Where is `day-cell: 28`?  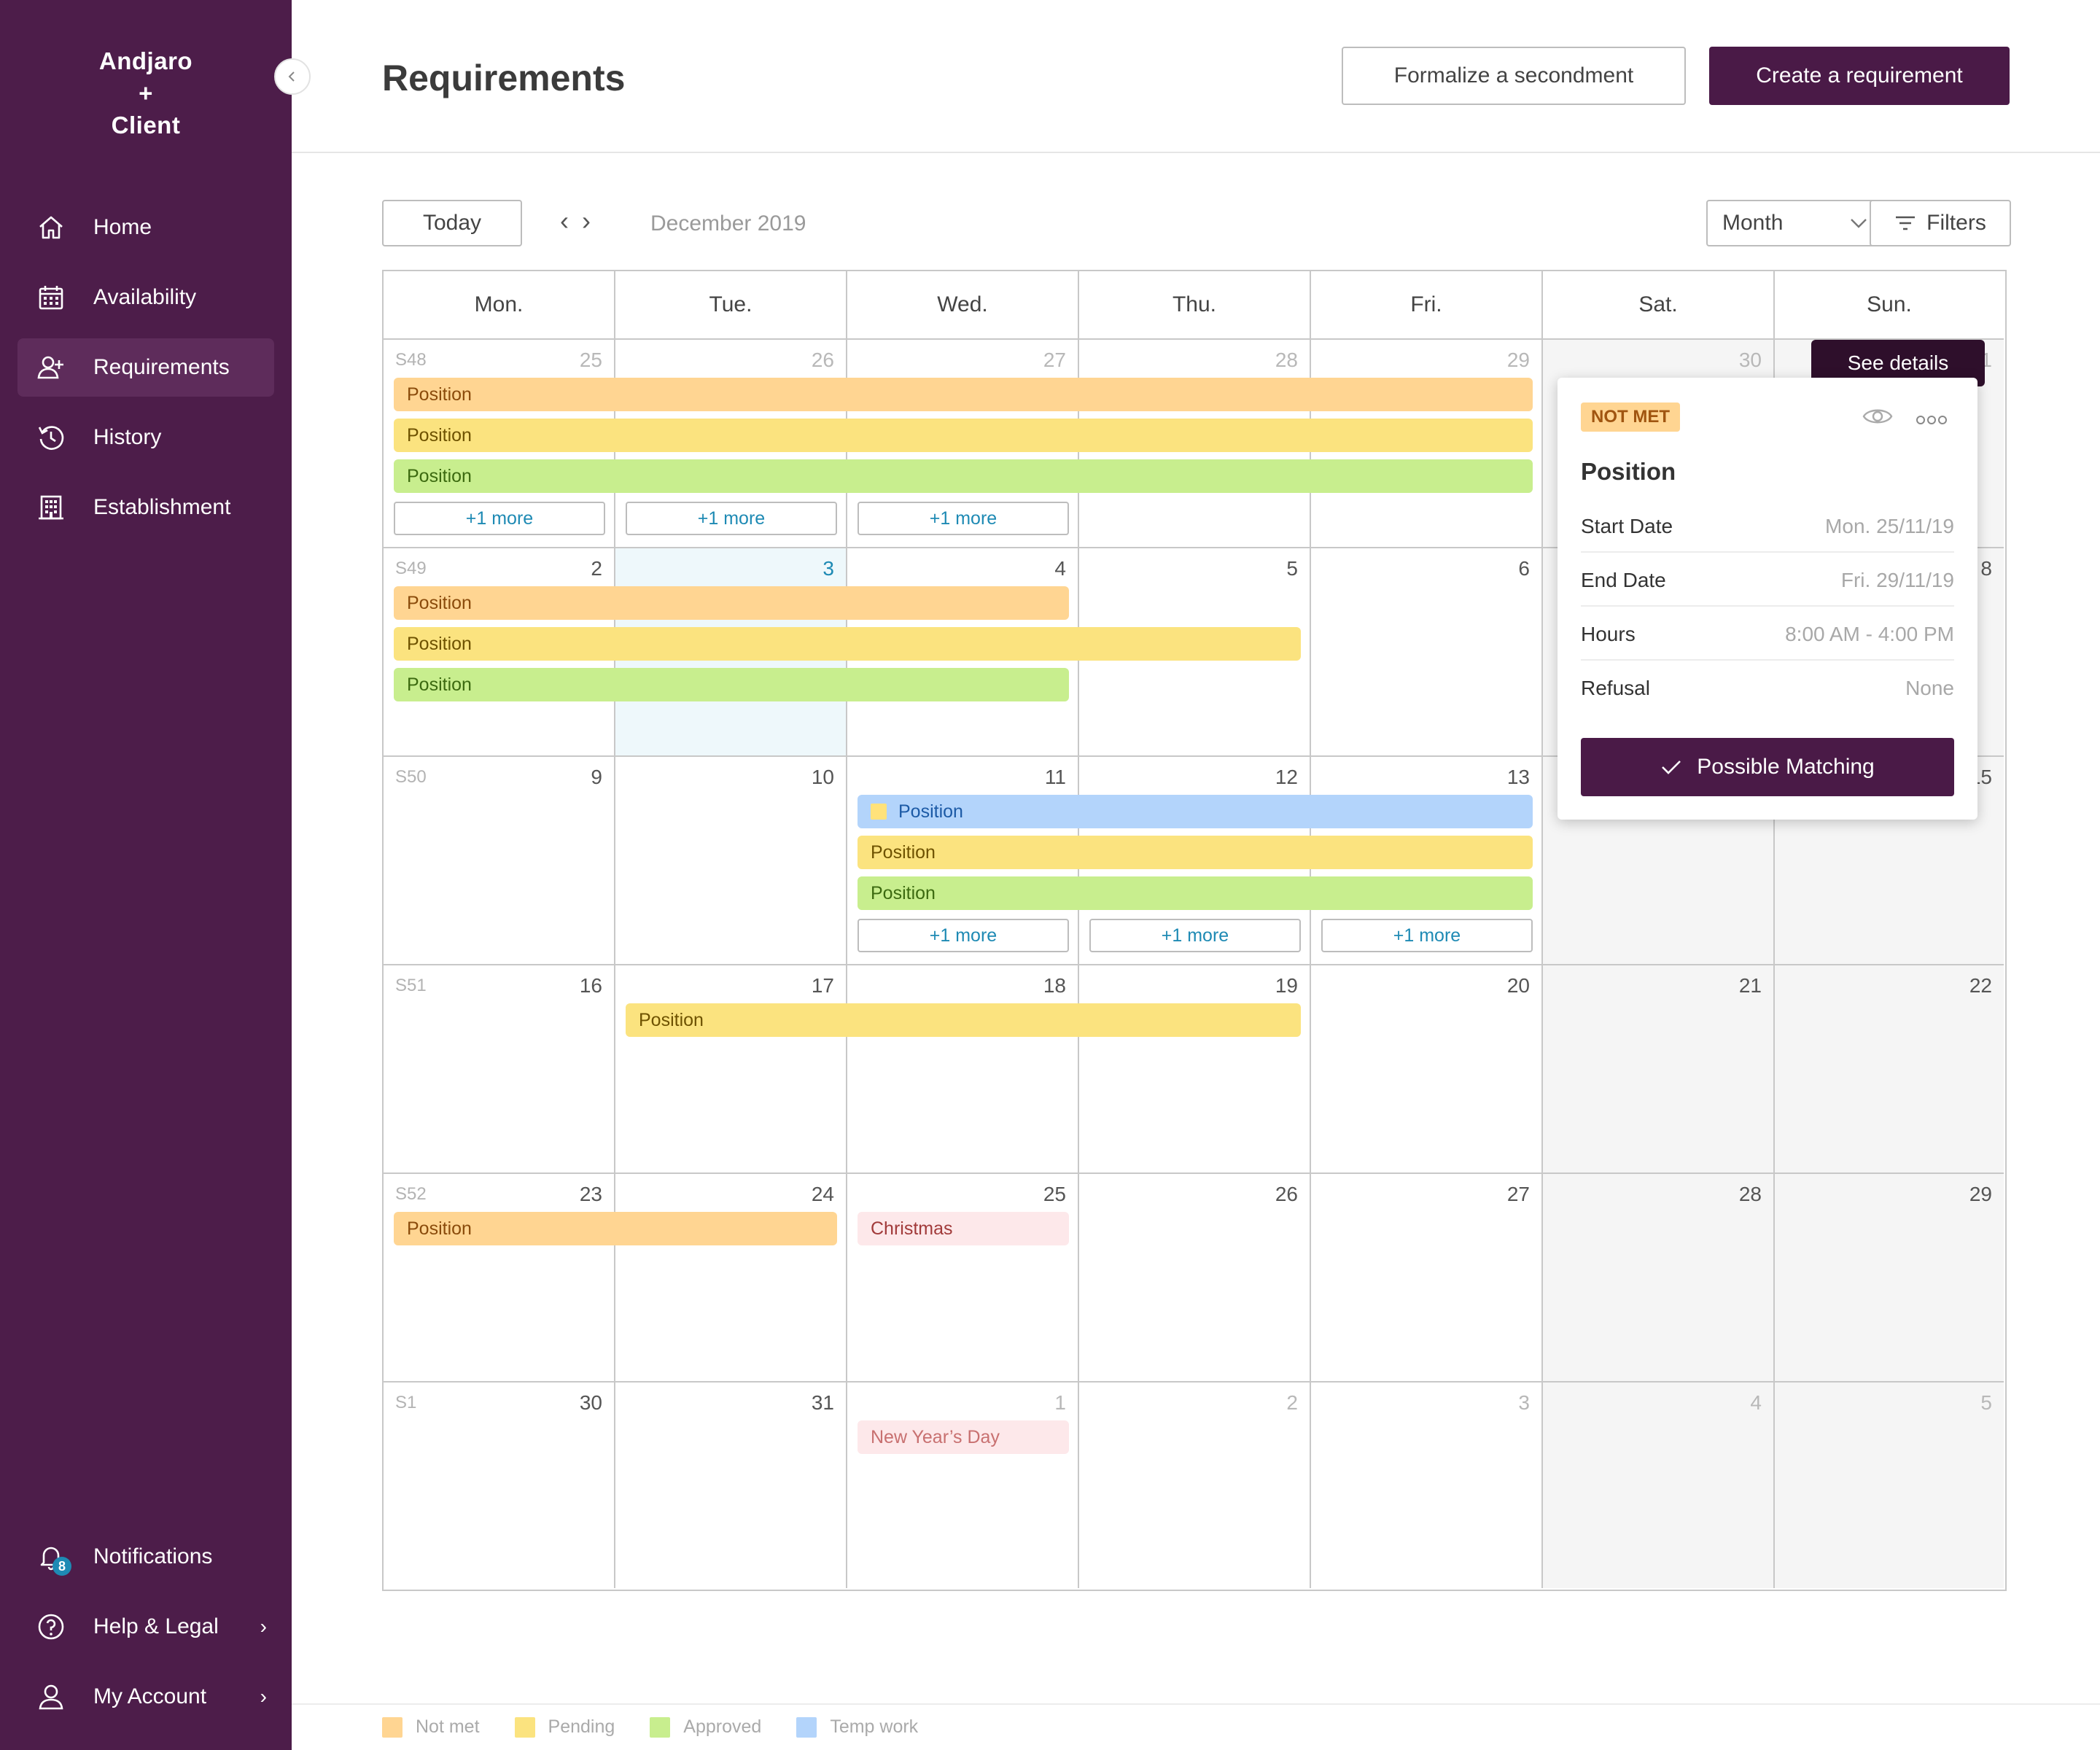
day-cell: 28 is located at coordinates (1659, 1278).